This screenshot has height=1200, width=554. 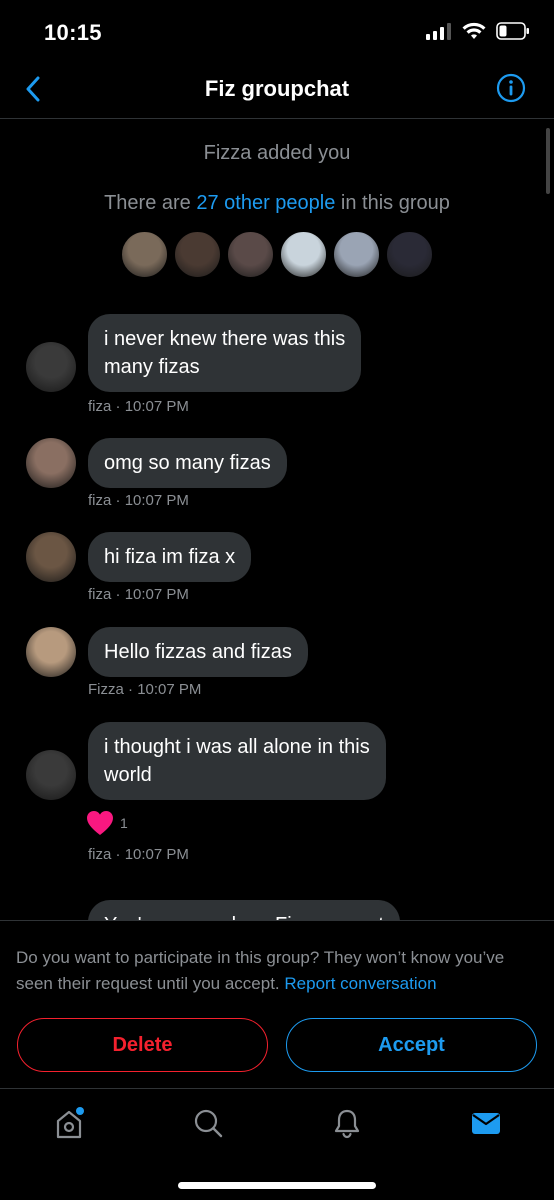 What do you see at coordinates (277, 254) in the screenshot?
I see `member-avatars` at bounding box center [277, 254].